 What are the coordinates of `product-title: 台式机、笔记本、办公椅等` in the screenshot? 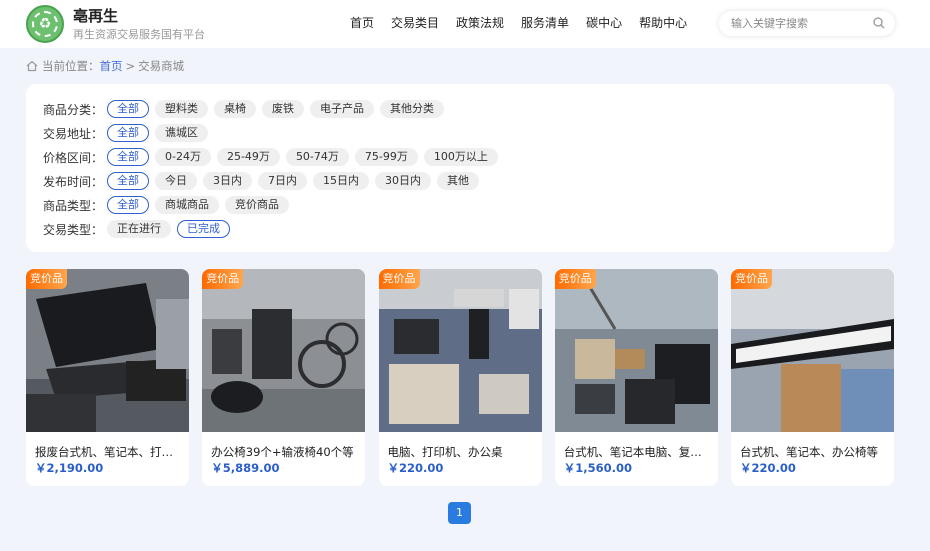 It's located at (809, 452).